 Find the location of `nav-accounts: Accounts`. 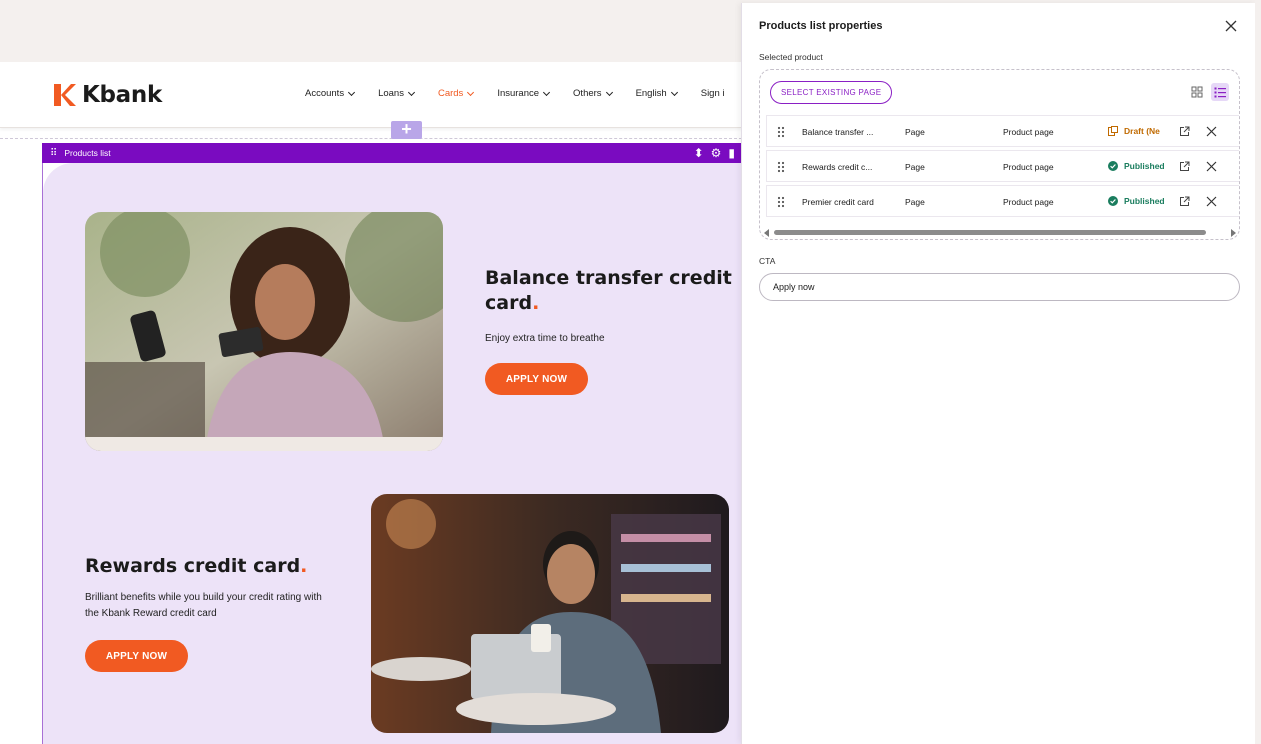

nav-accounts: Accounts is located at coordinates (330, 93).